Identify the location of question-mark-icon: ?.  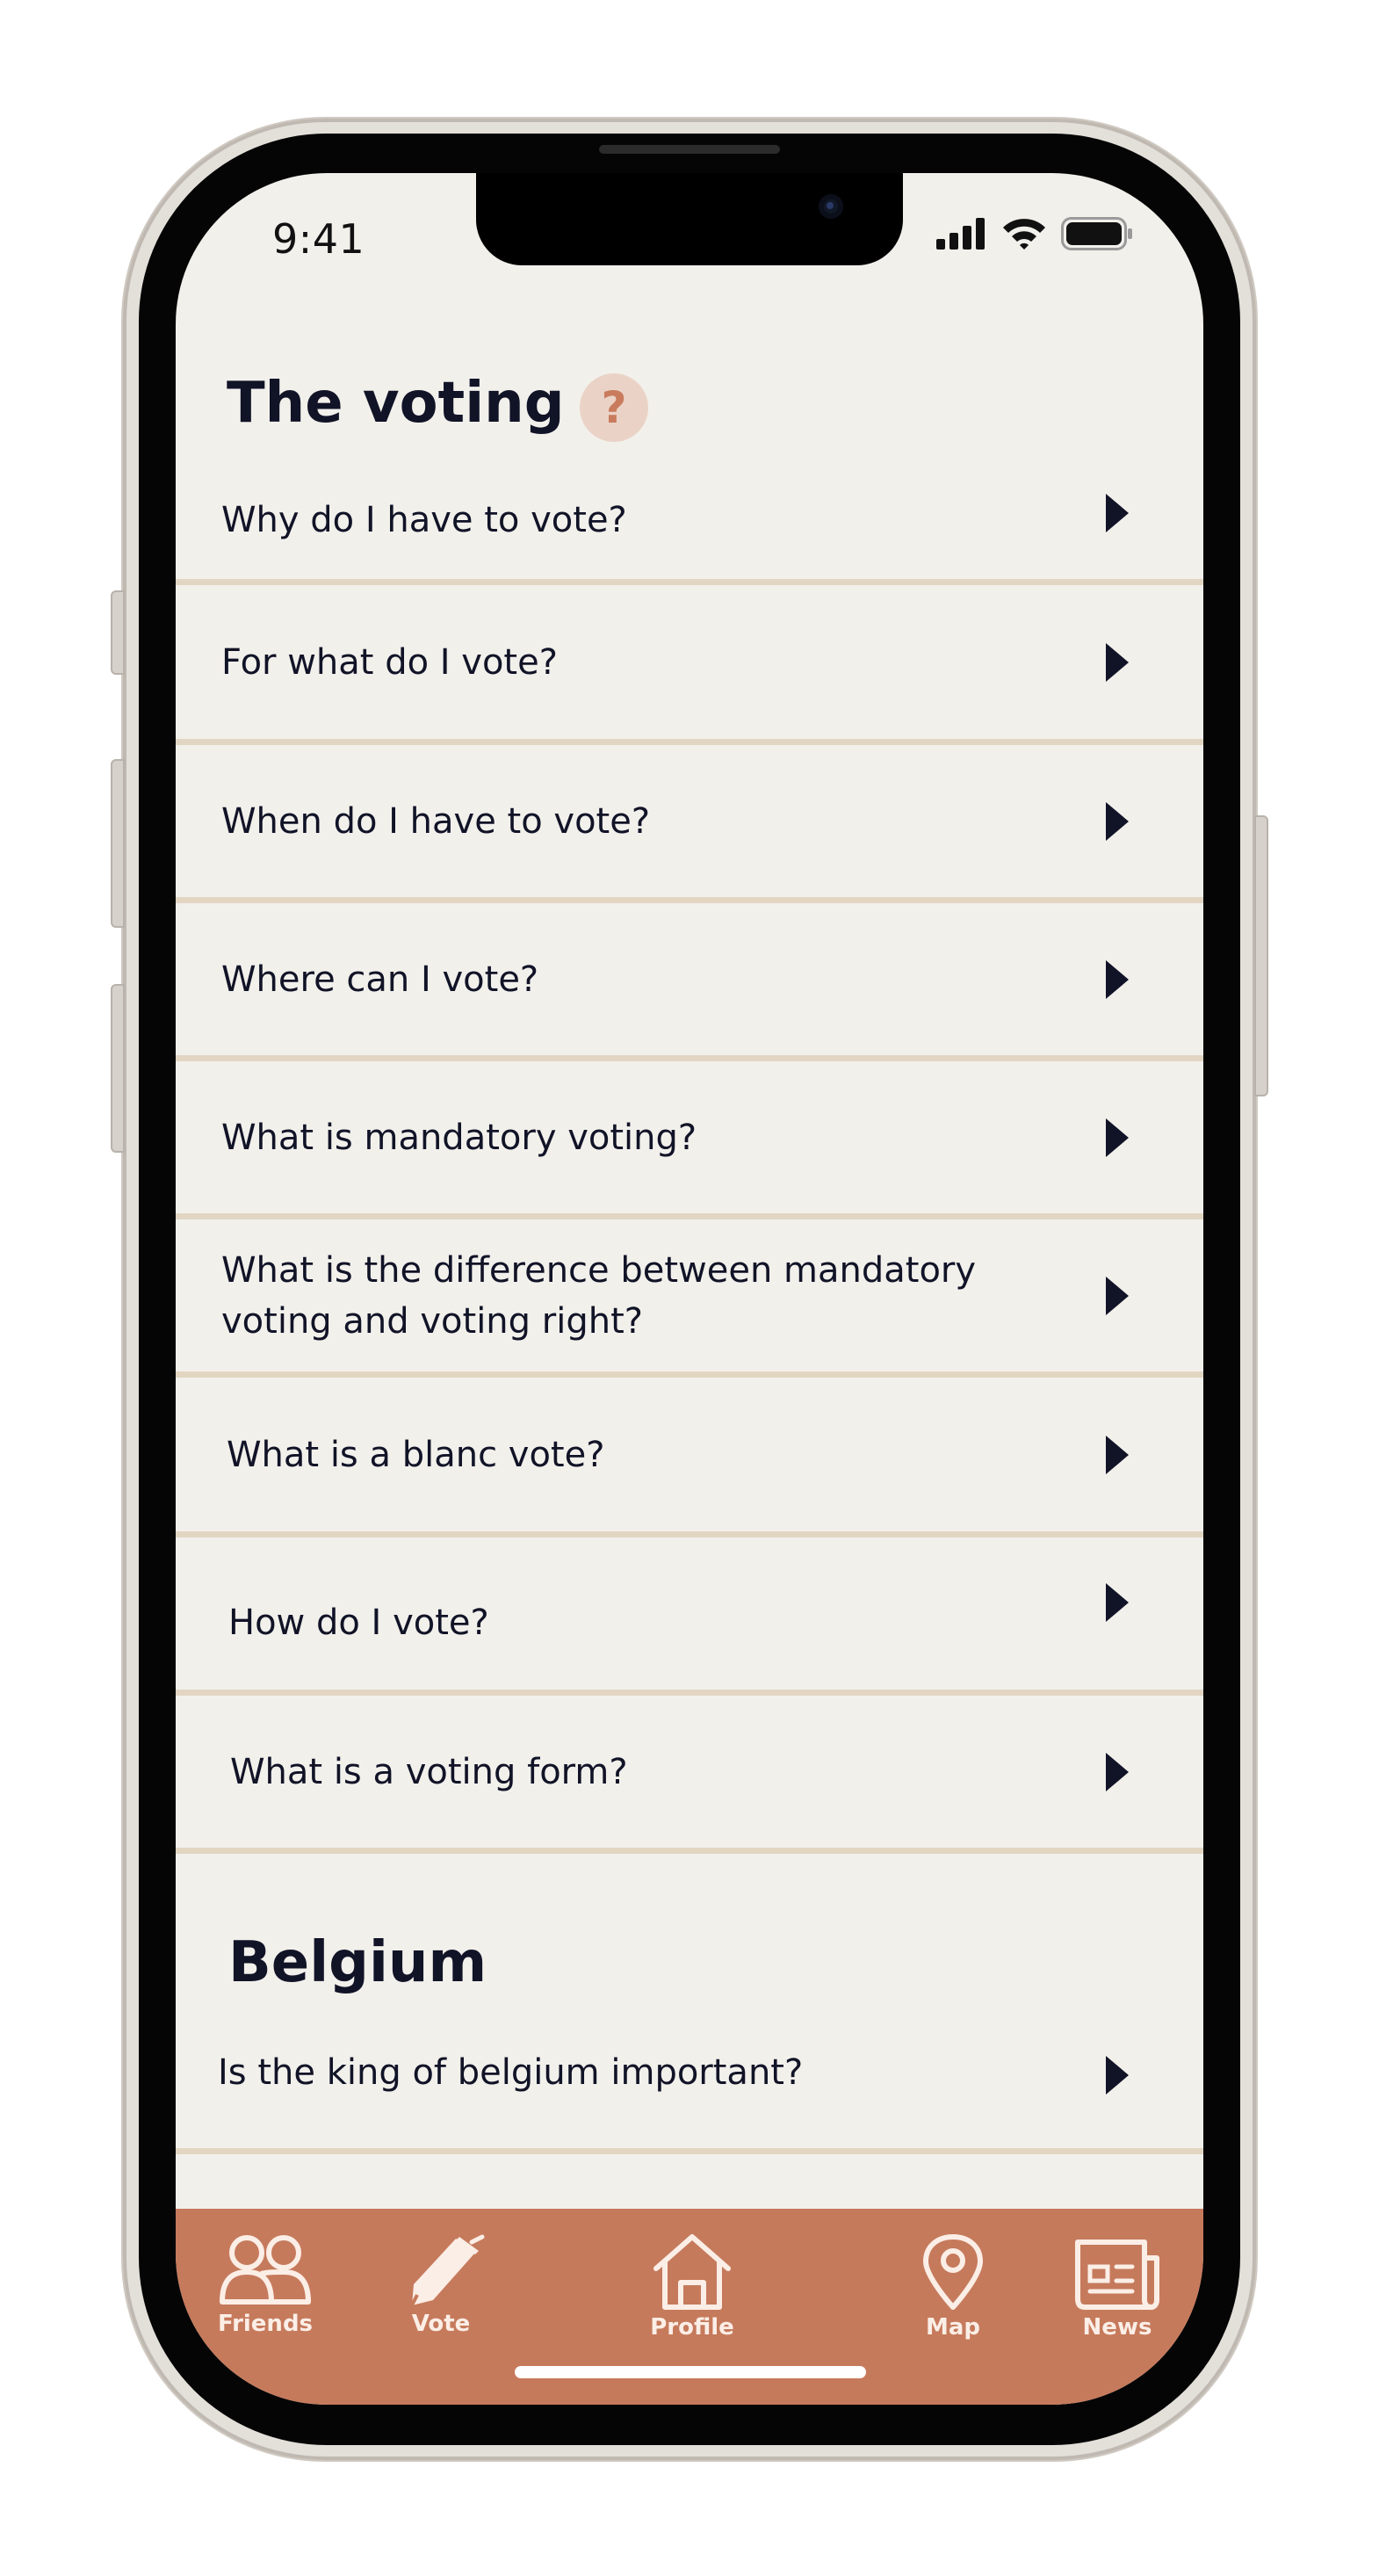
(614, 407).